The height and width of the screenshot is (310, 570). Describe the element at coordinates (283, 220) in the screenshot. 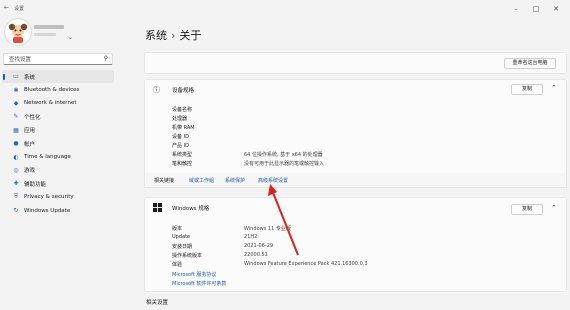

I see `annotation-arrow` at that location.